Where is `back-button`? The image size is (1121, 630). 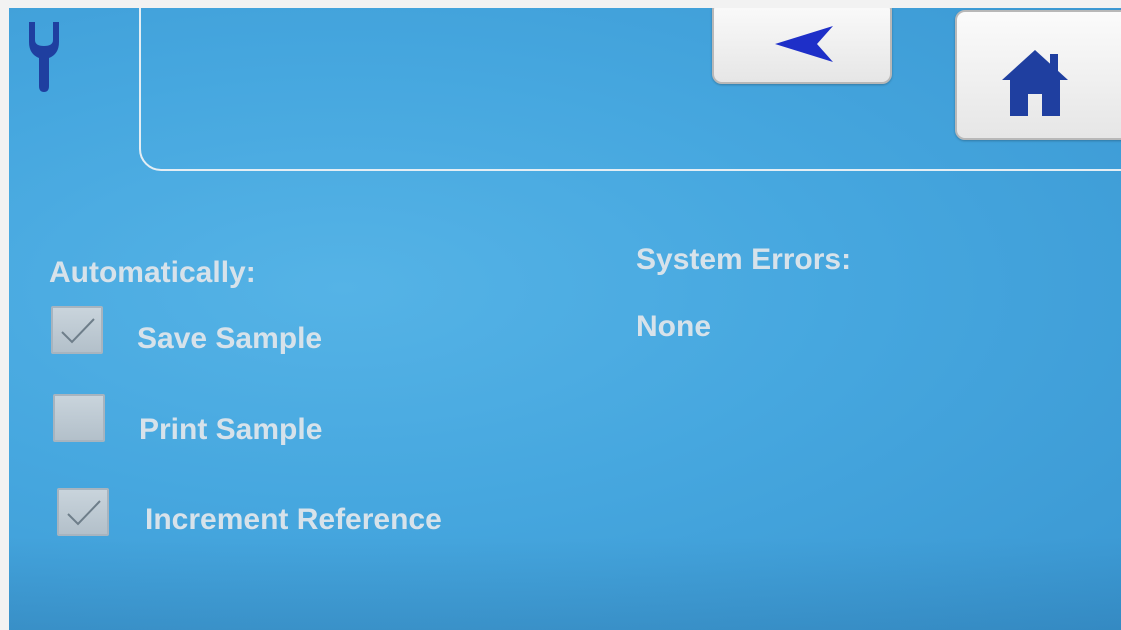 back-button is located at coordinates (802, 46).